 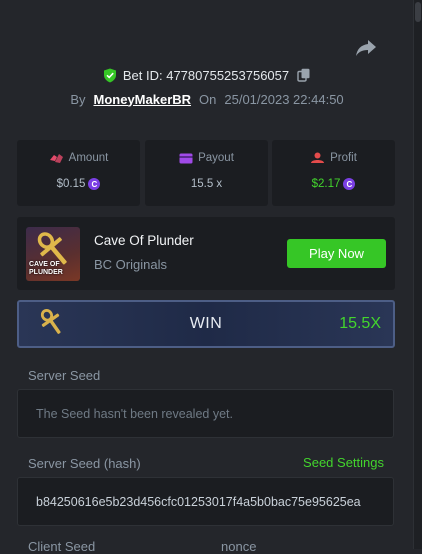 I want to click on share-icon, so click(x=366, y=48).